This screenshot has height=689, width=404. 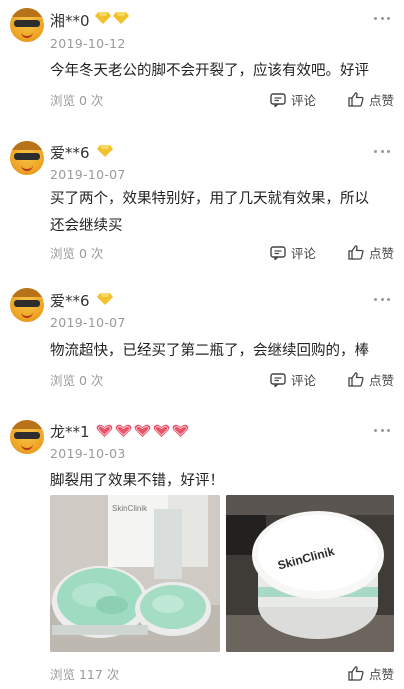 What do you see at coordinates (209, 351) in the screenshot?
I see `review-text: 物流超快，已经买了第二瓶了，会继续回购的，棒` at bounding box center [209, 351].